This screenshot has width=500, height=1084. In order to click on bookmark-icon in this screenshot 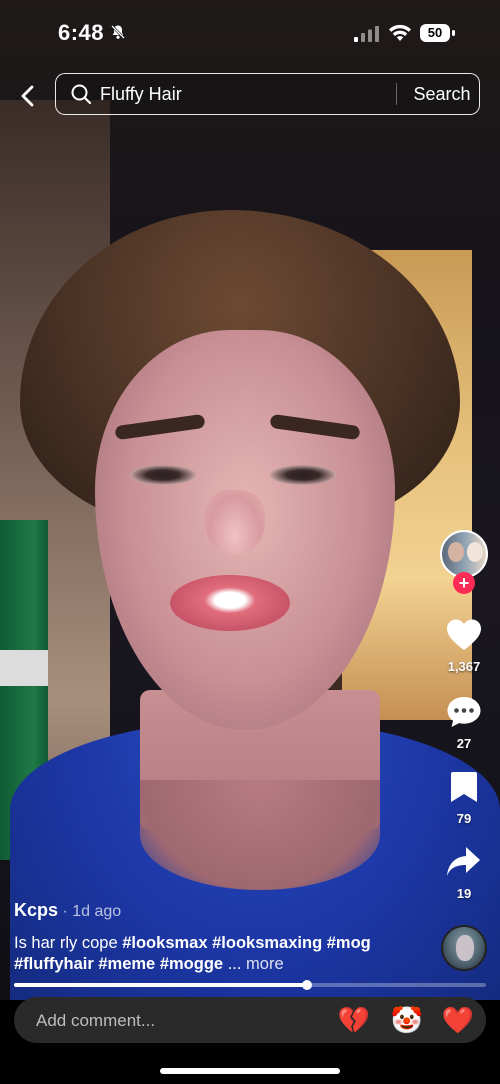, I will do `click(464, 787)`.